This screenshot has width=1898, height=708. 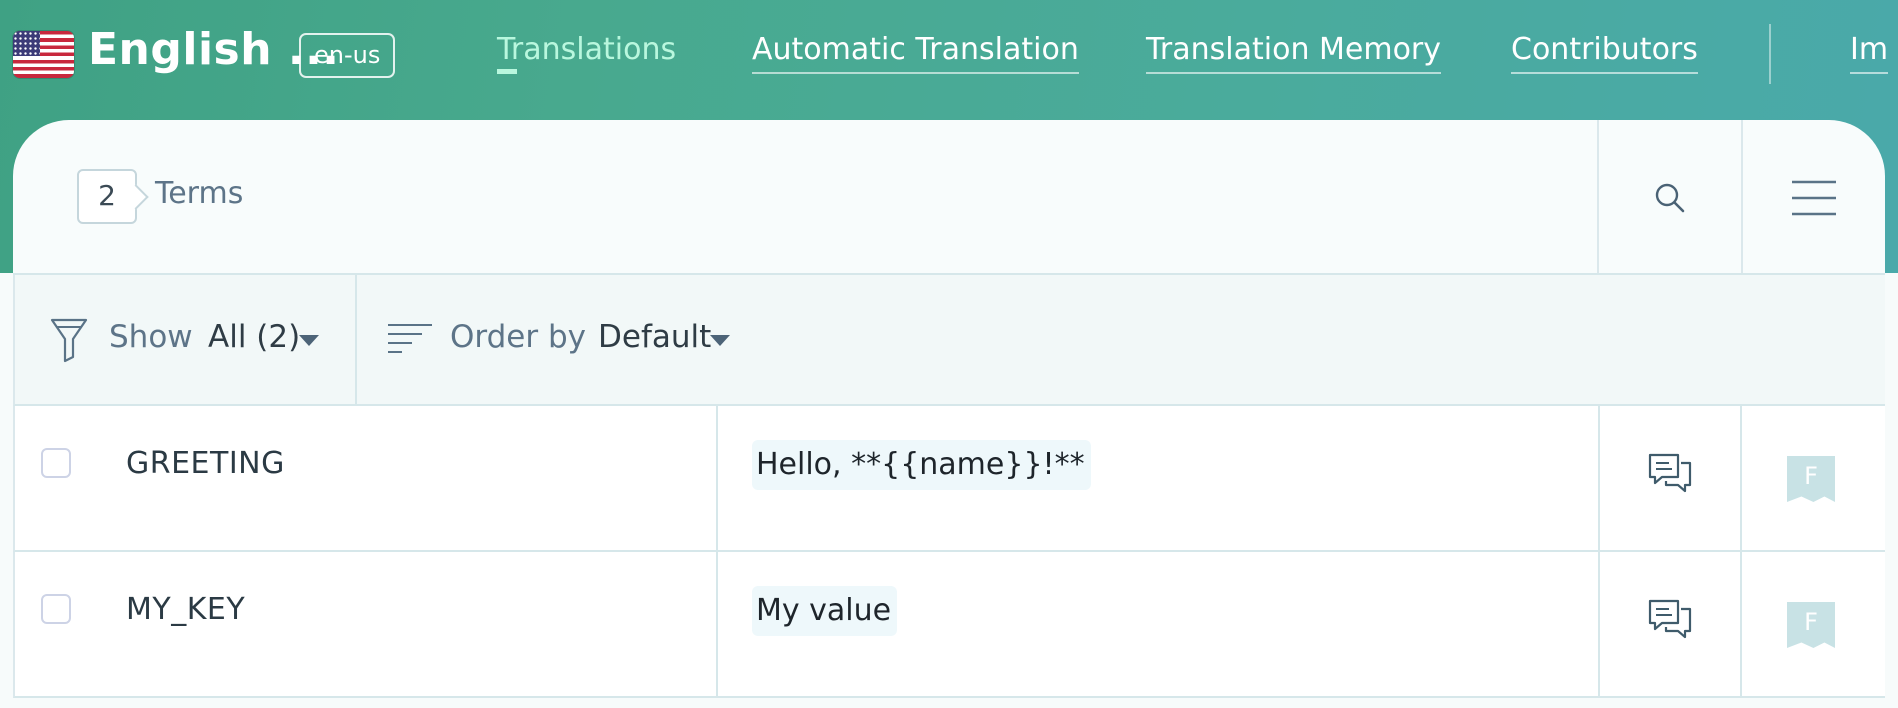 What do you see at coordinates (921, 465) in the screenshot?
I see `translation-value: Hello, **{{name}}!**` at bounding box center [921, 465].